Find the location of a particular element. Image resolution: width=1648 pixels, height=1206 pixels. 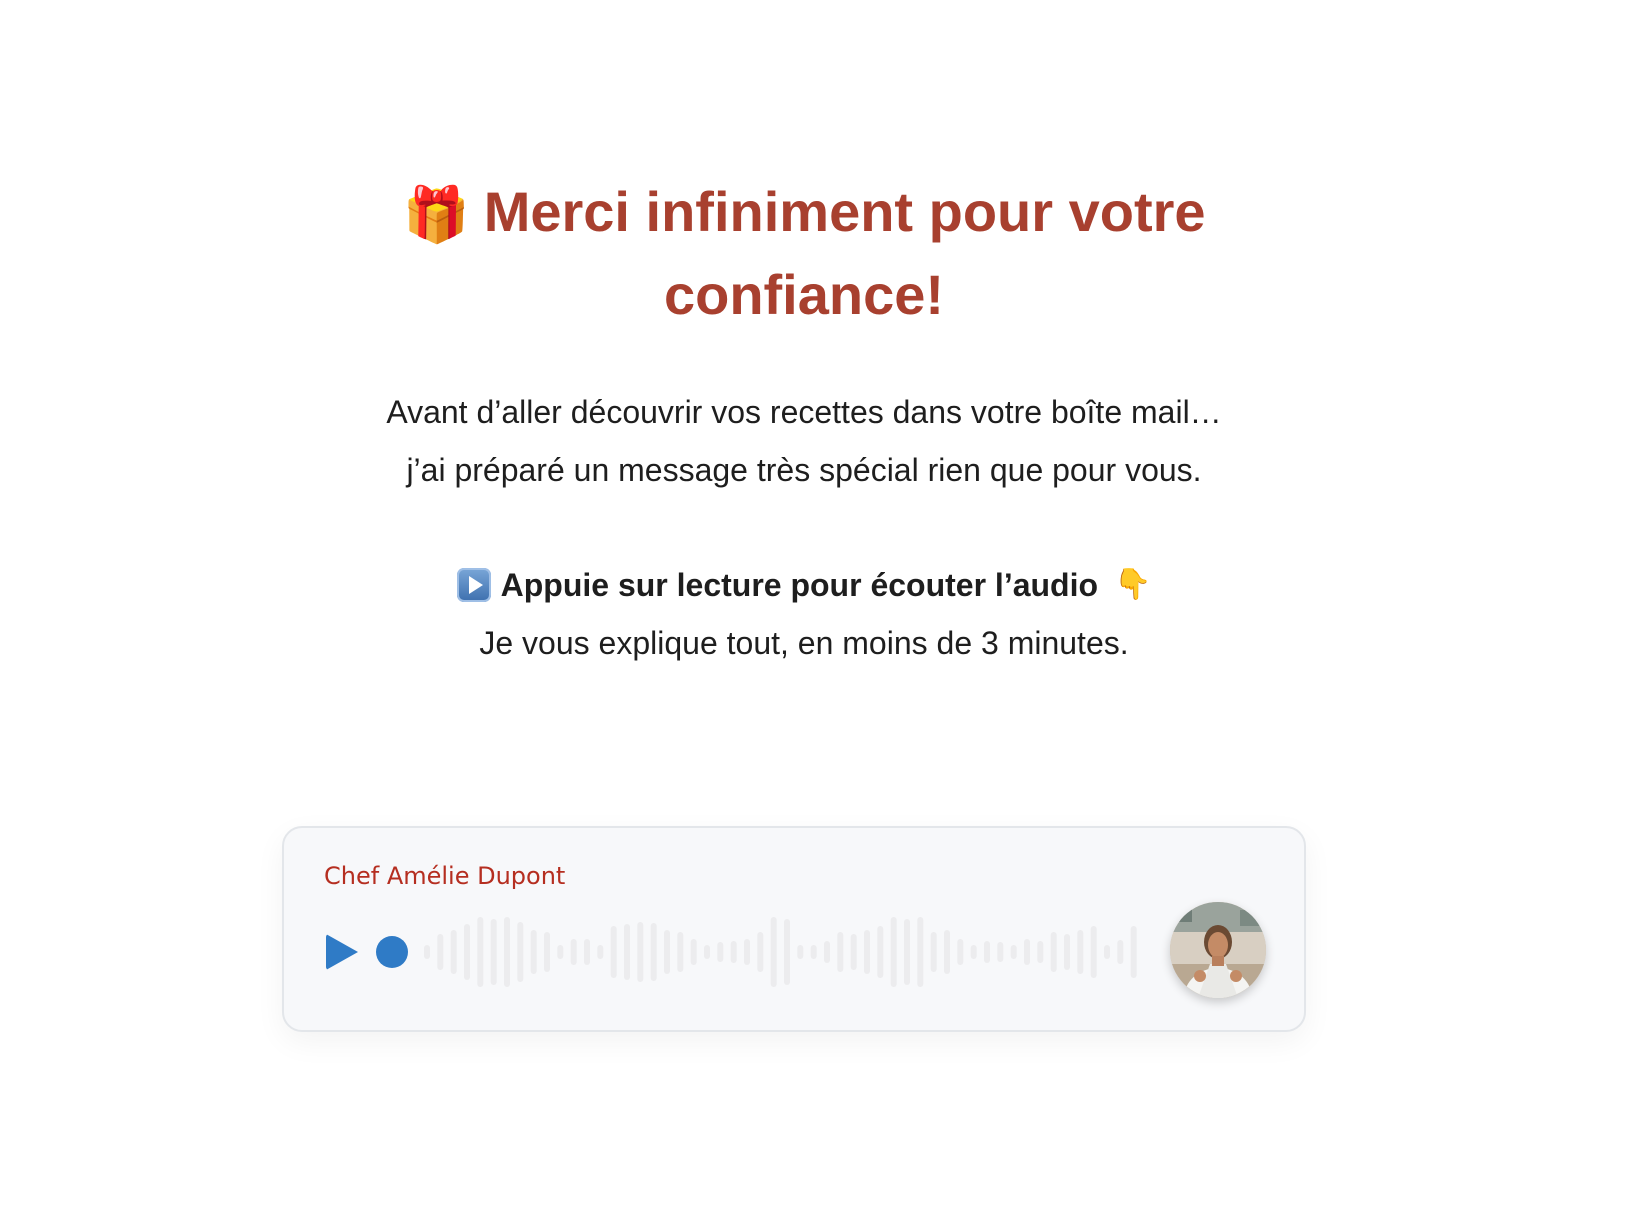

page-title-text: Merci infiniment pour votre confiance! is located at coordinates (844, 253).